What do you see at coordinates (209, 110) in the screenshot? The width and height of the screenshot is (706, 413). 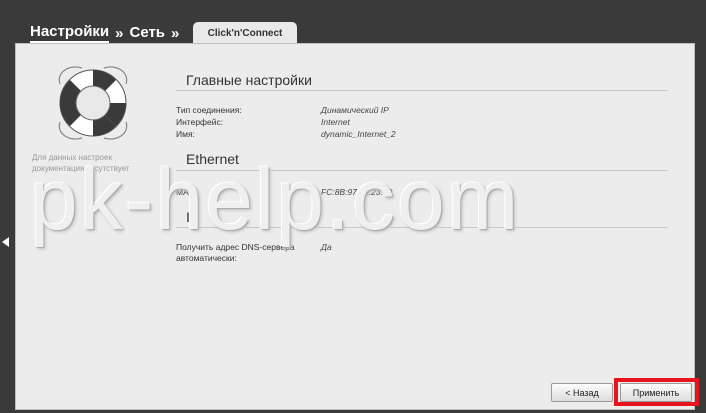 I see `field-label: Тип соединения:` at bounding box center [209, 110].